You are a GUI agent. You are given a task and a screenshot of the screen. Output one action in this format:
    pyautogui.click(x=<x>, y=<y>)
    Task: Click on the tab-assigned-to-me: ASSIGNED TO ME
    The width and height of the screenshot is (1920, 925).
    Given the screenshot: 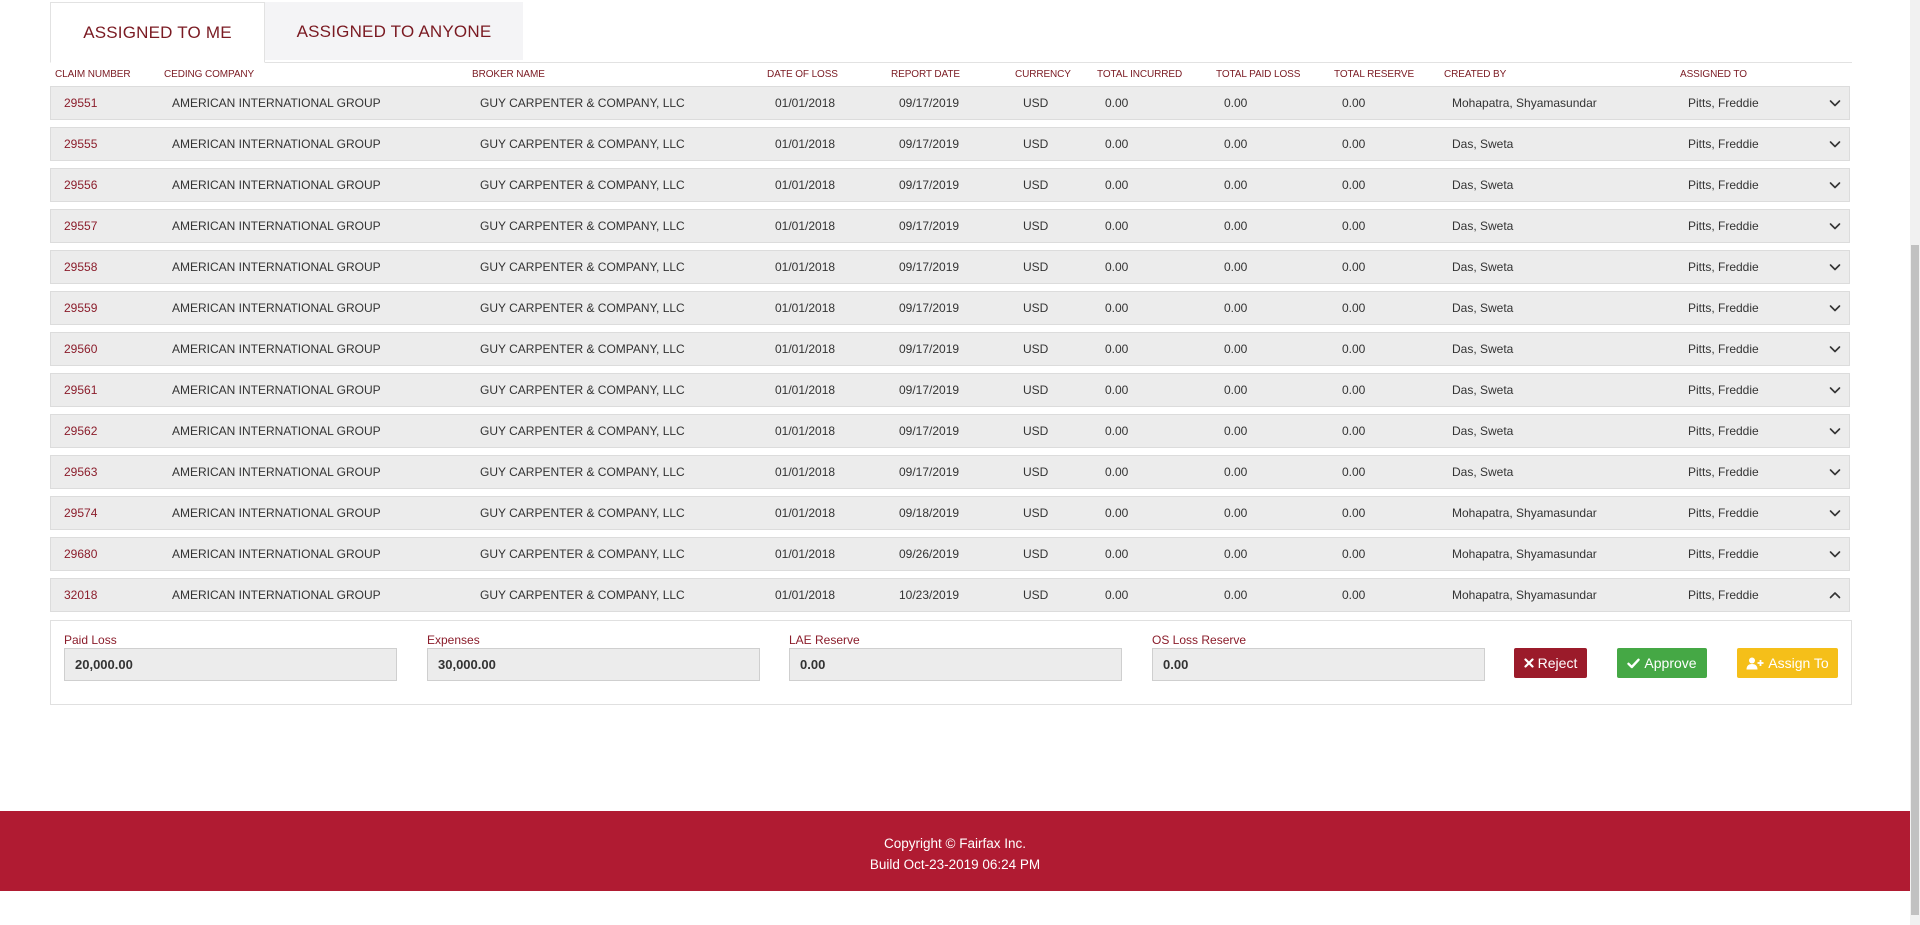 What is the action you would take?
    pyautogui.click(x=157, y=32)
    